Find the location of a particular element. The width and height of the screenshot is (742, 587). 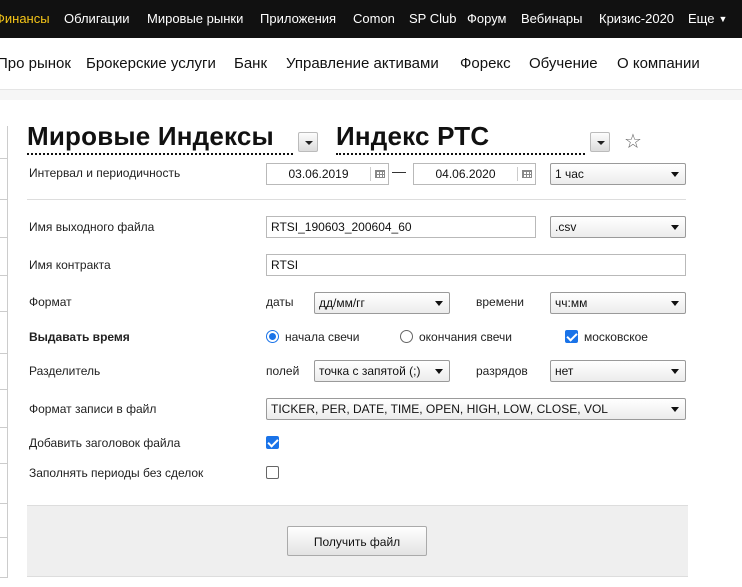

fill-periods-label: Заполнять периоды без сделок is located at coordinates (116, 473).